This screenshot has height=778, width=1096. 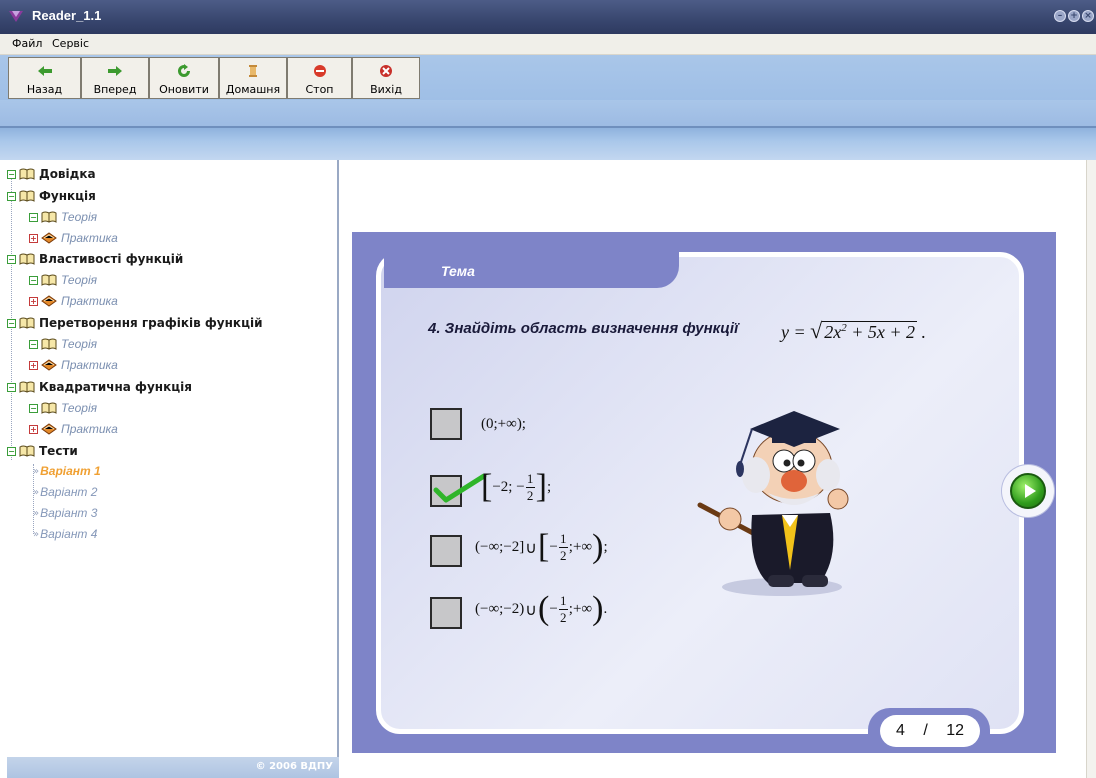 What do you see at coordinates (115, 71) in the screenshot?
I see `arrow-right-icon` at bounding box center [115, 71].